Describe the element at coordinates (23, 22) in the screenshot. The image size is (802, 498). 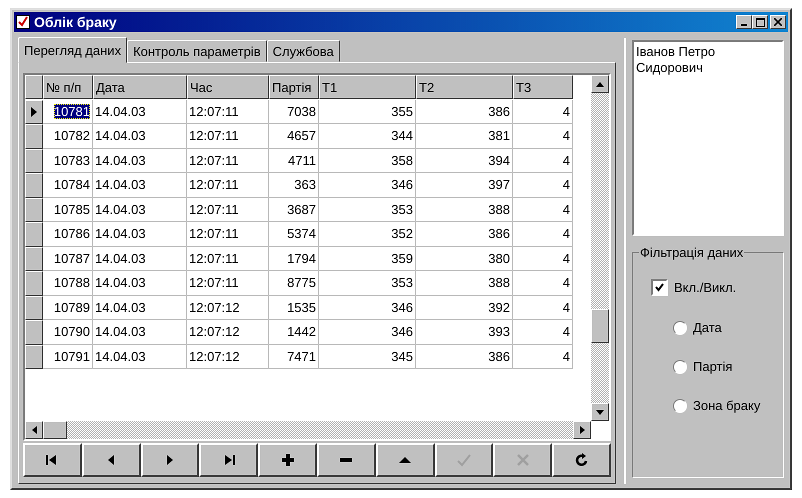
I see `checkbox-icon` at that location.